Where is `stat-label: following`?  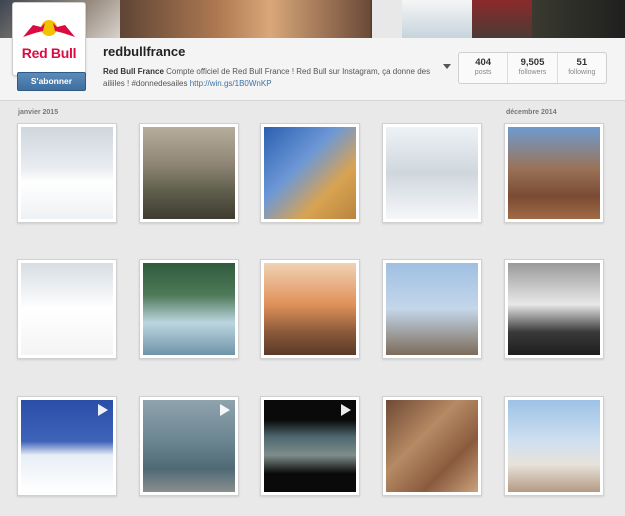
stat-label: following is located at coordinates (582, 72).